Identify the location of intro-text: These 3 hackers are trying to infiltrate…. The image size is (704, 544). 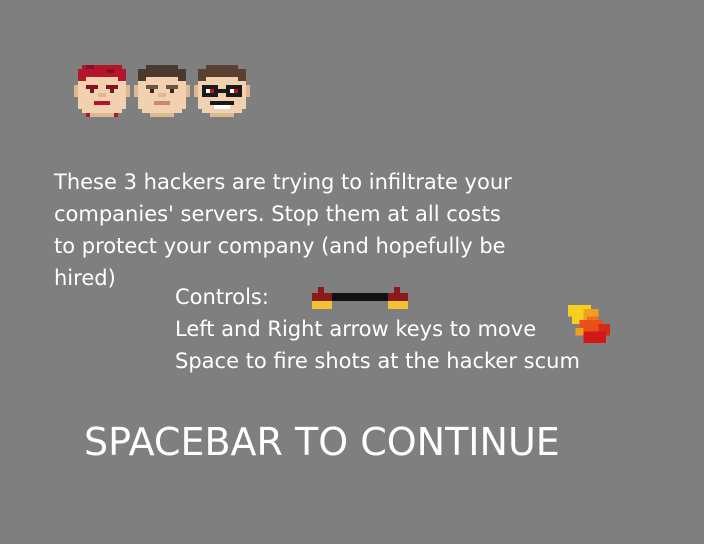
(283, 230).